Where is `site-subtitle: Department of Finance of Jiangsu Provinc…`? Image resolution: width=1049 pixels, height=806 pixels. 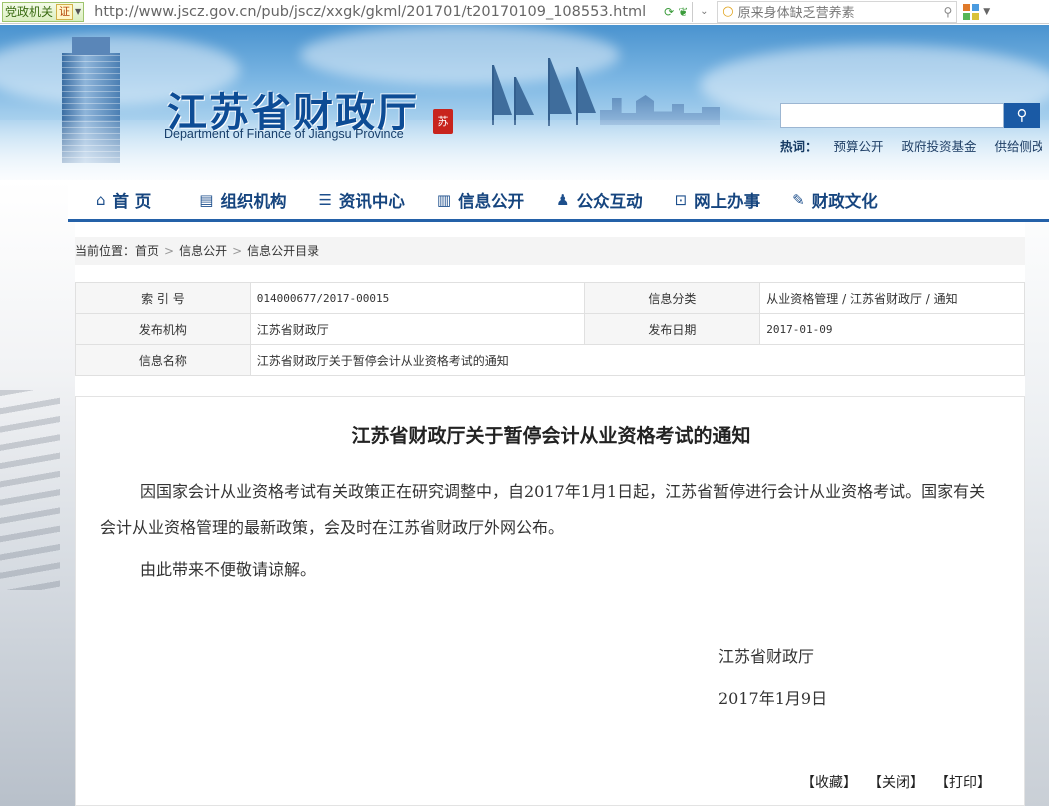
site-subtitle: Department of Finance of Jiangsu Provinc… is located at coordinates (284, 134).